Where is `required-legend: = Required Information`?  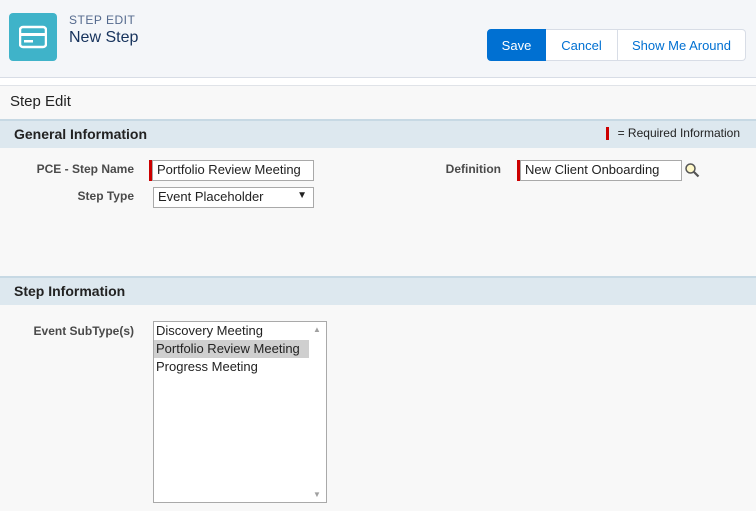
required-legend: = Required Information is located at coordinates (672, 133).